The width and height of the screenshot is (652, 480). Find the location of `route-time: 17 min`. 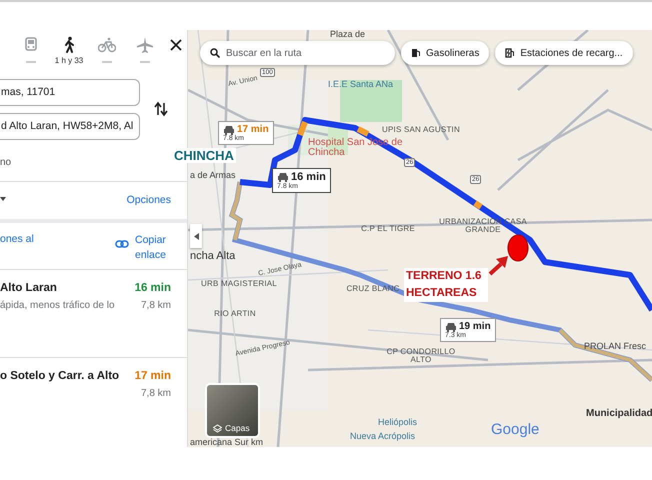

route-time: 17 min is located at coordinates (152, 376).